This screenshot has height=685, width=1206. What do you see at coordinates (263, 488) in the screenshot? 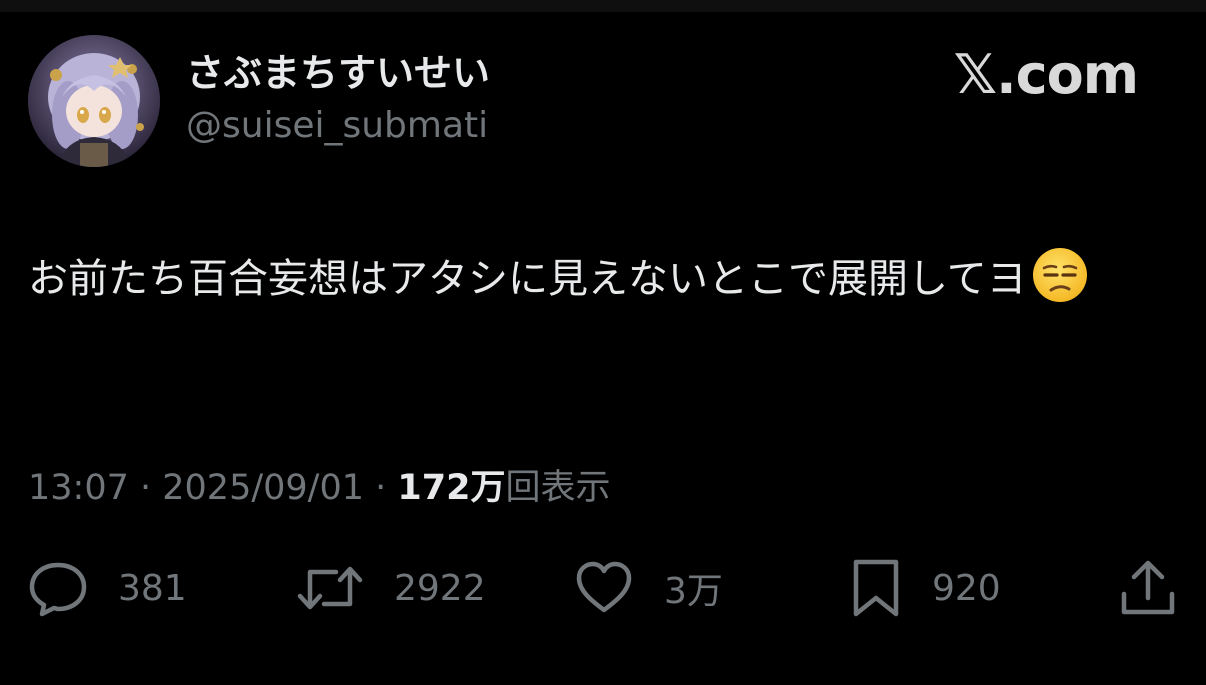
I see `tweet-date: 2025/09/01` at bounding box center [263, 488].